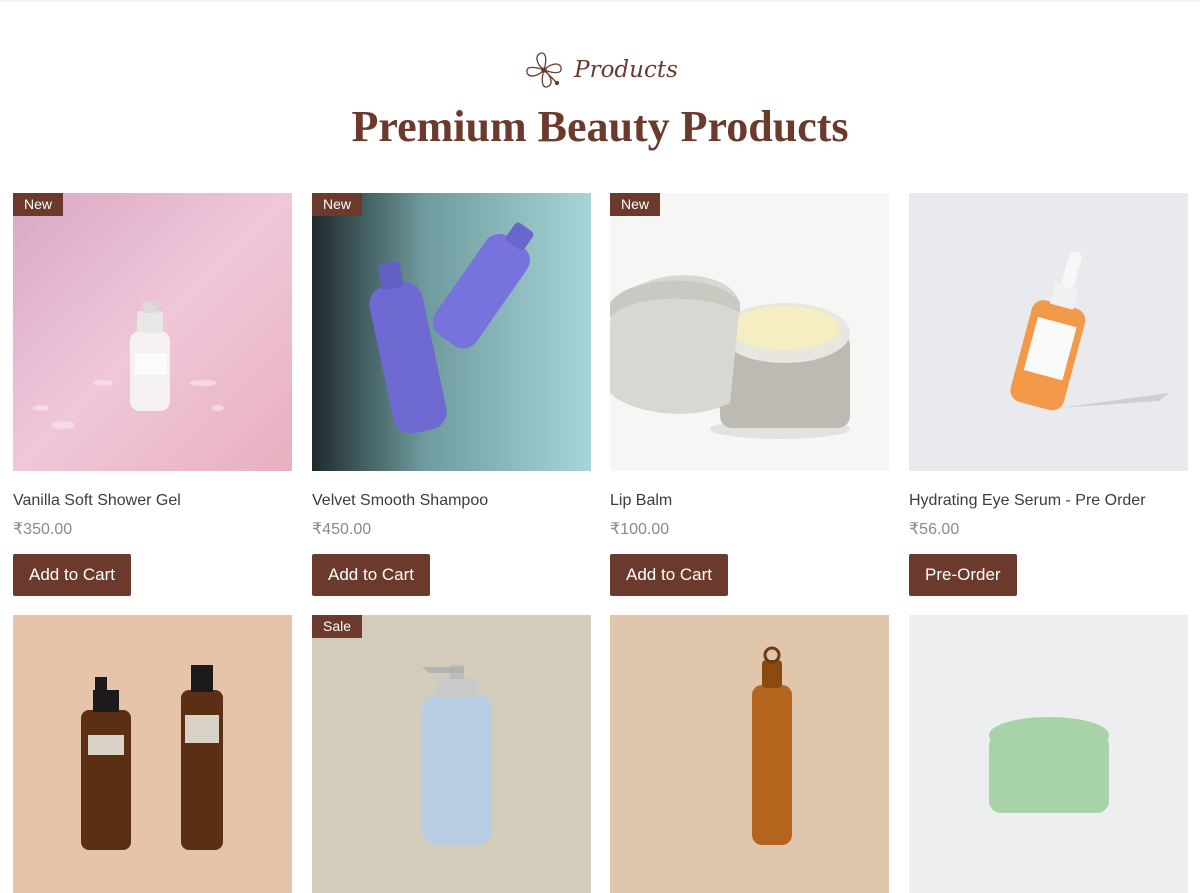 The width and height of the screenshot is (1200, 893). I want to click on sale-badge: Sale, so click(337, 626).